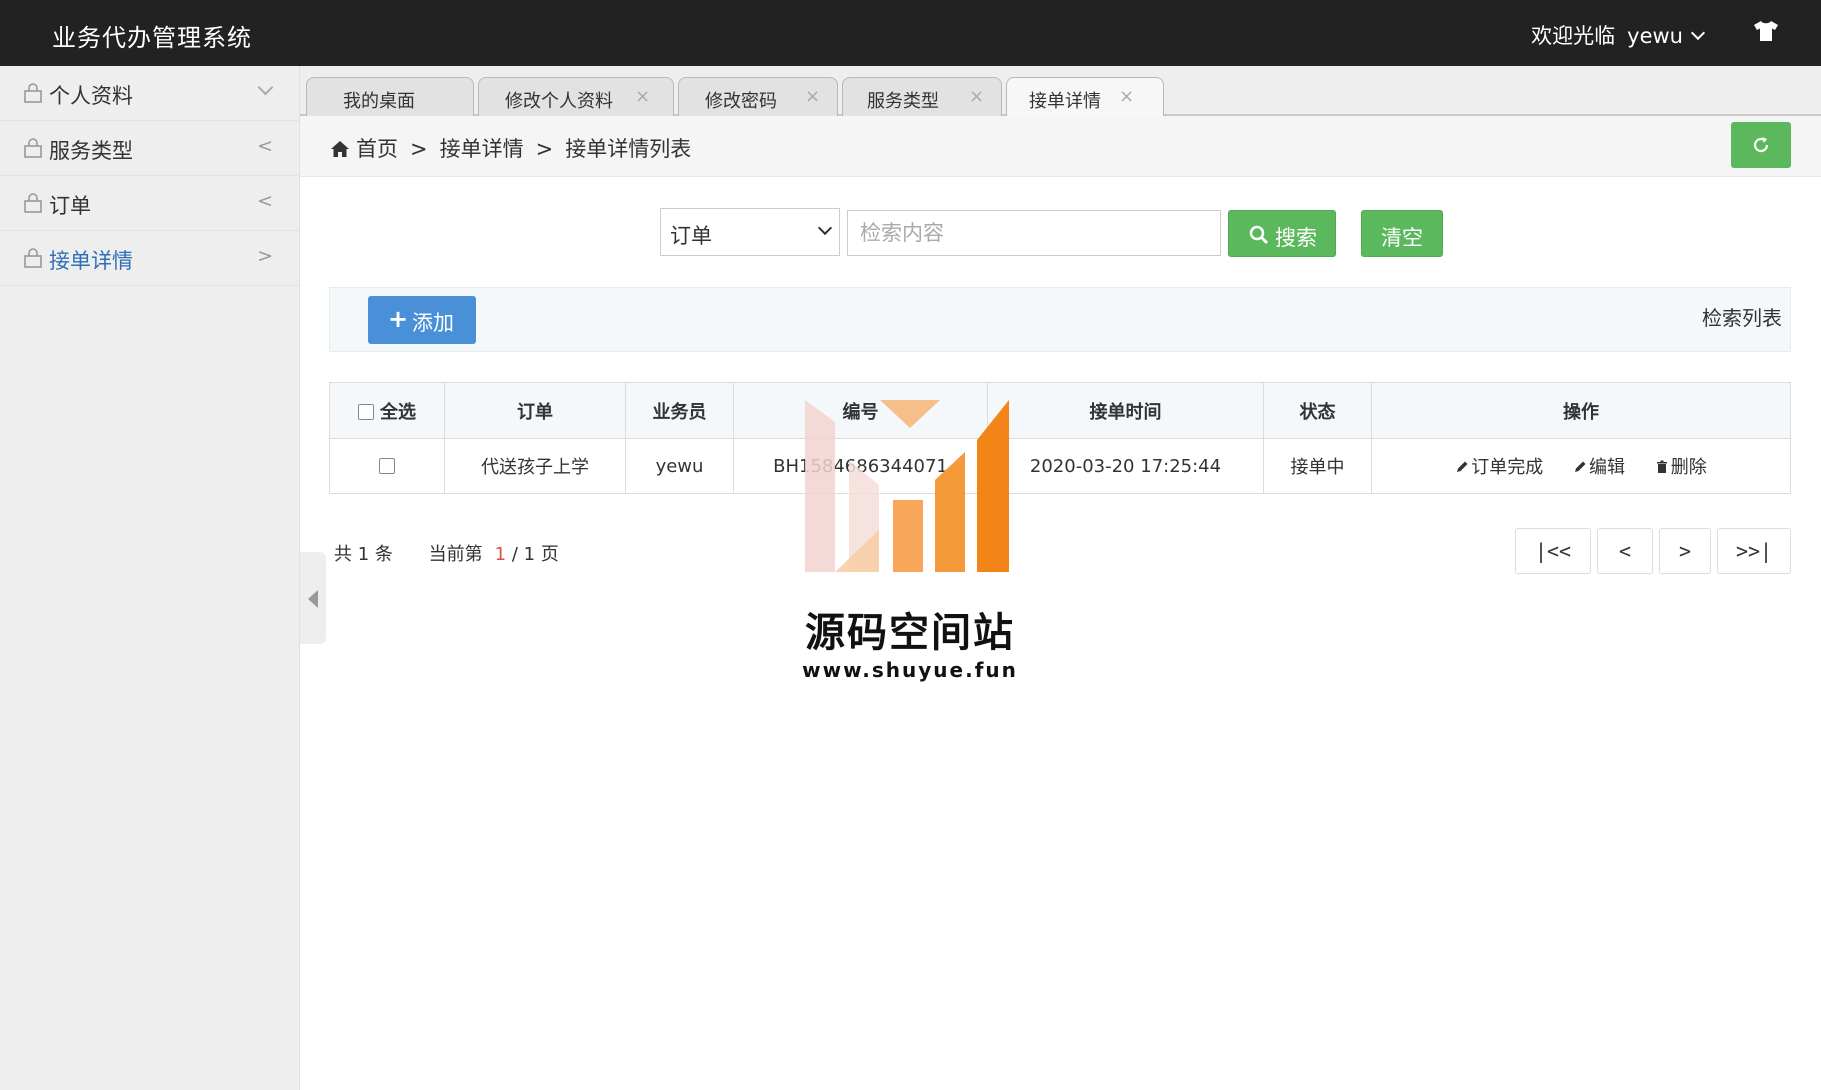 The width and height of the screenshot is (1821, 1090). I want to click on add-button: + 添加, so click(422, 320).